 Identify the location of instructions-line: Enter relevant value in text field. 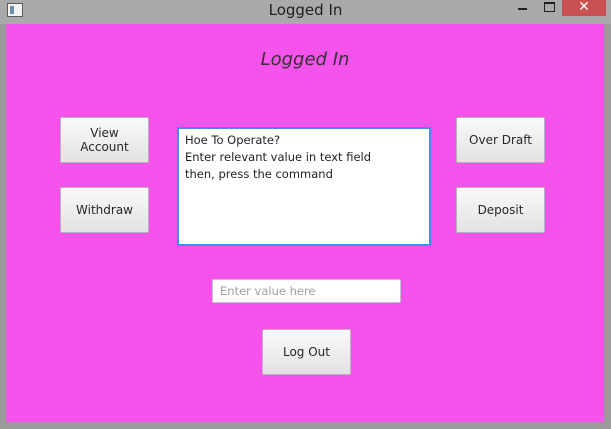
(278, 157).